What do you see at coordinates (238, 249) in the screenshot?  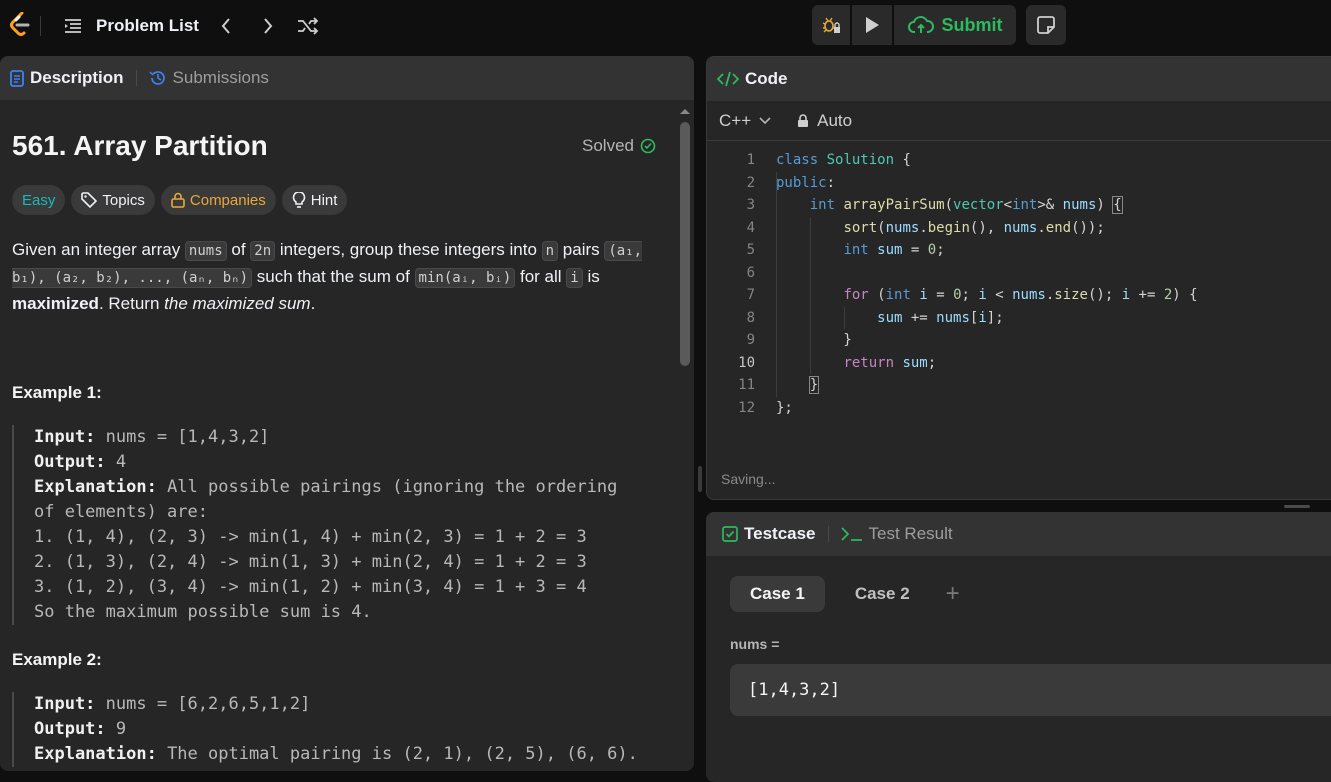 I see `statement-text: of` at bounding box center [238, 249].